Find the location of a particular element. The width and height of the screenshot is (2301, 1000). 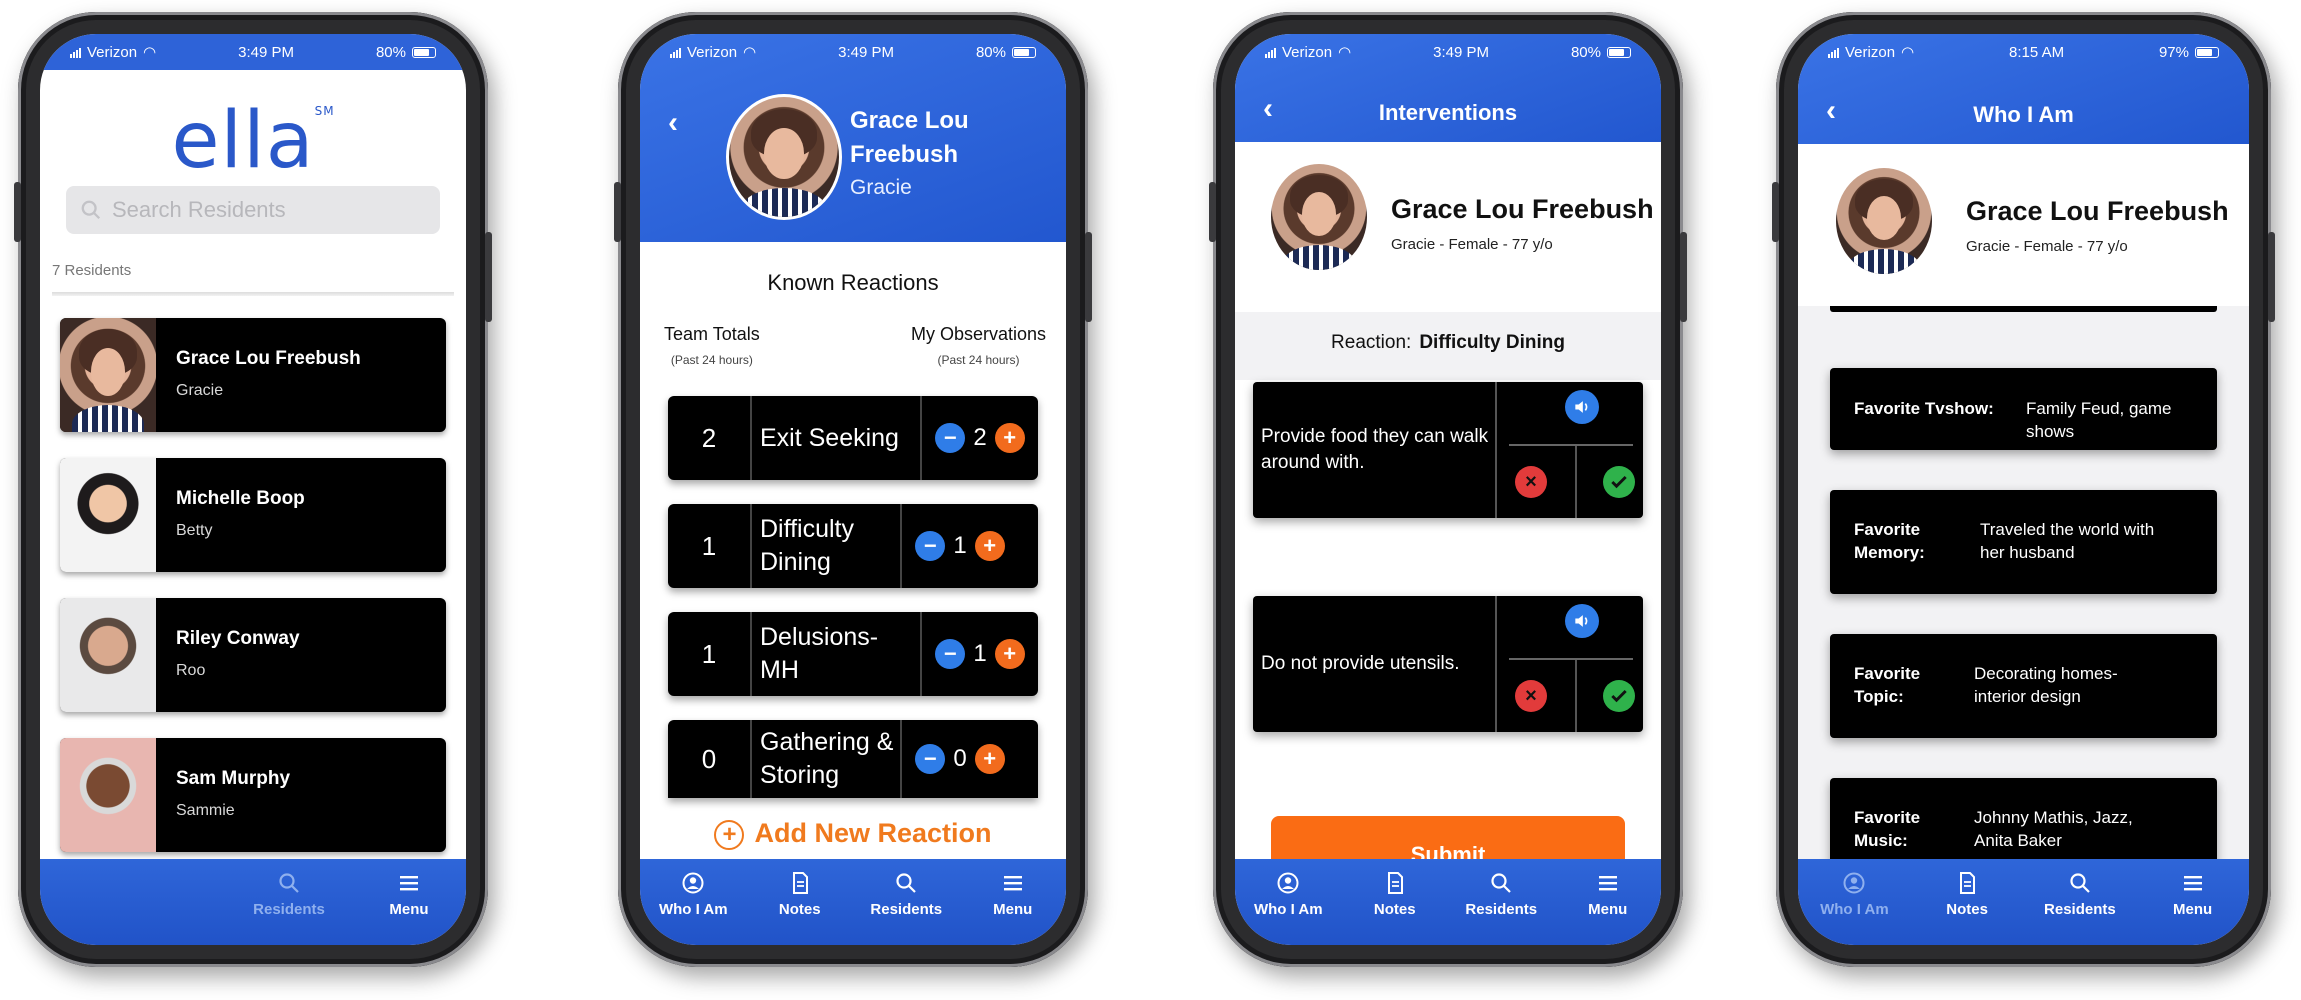

favorite-card: Favorite Tvshow: Family Feud, game shows is located at coordinates (2023, 409).